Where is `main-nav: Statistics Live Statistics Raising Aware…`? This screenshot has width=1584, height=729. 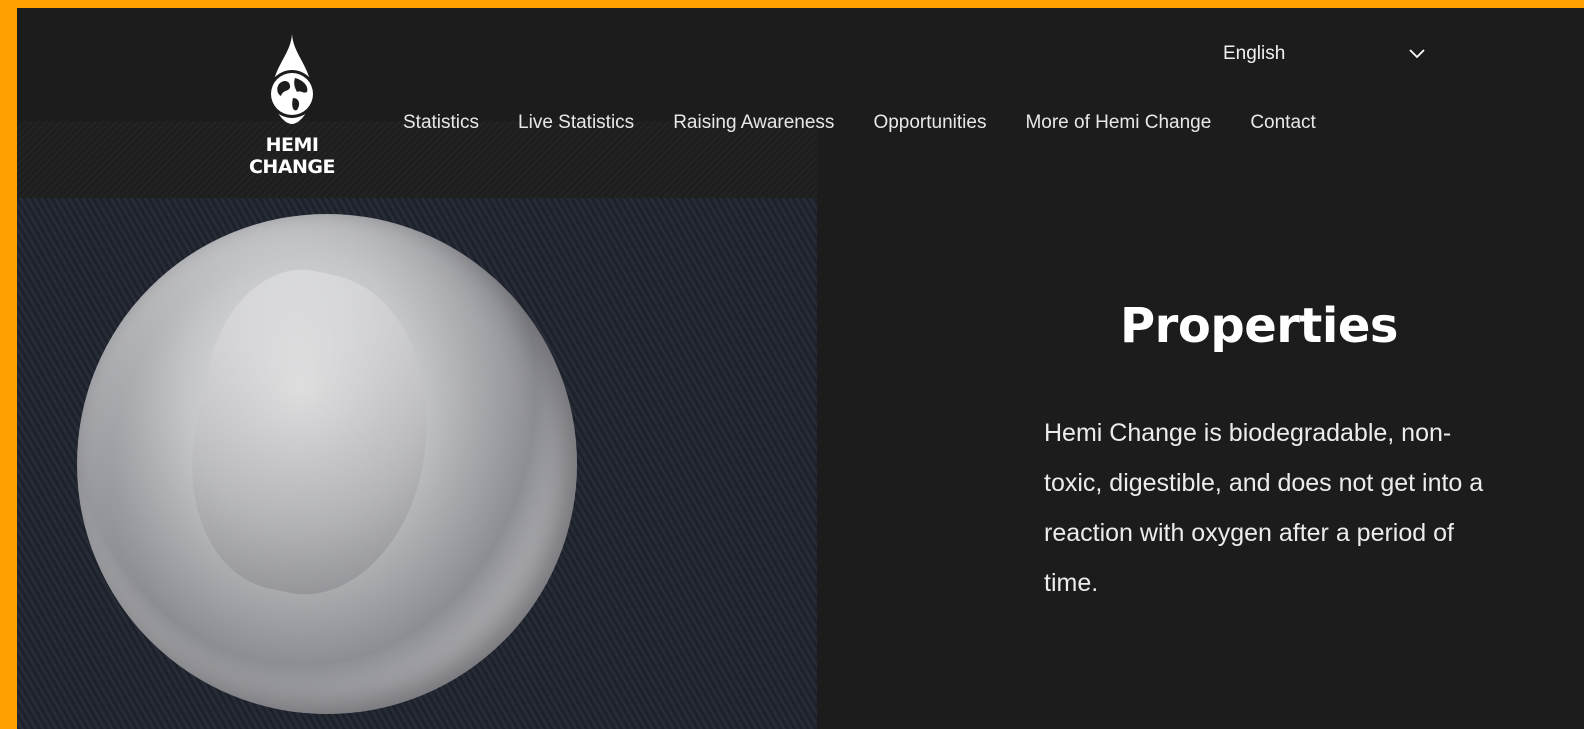 main-nav: Statistics Live Statistics Raising Aware… is located at coordinates (859, 123).